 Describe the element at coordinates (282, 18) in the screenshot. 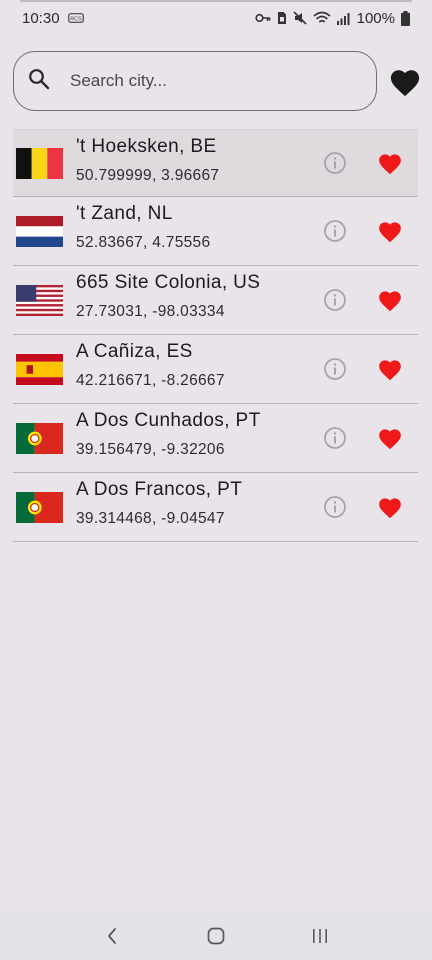

I see `sim-icon` at that location.